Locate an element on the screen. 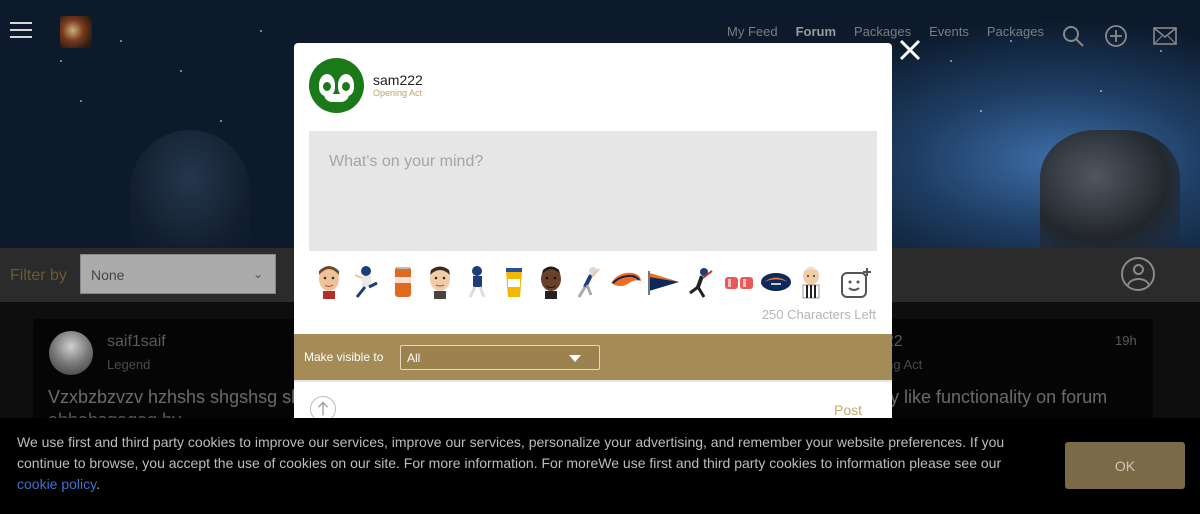  referee-emoji is located at coordinates (811, 282).